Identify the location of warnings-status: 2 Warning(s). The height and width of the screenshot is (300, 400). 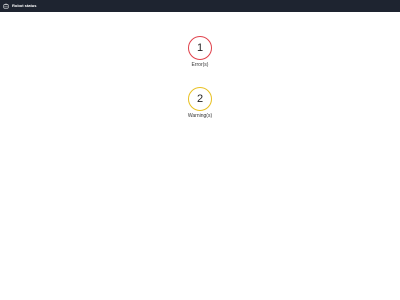
(200, 103).